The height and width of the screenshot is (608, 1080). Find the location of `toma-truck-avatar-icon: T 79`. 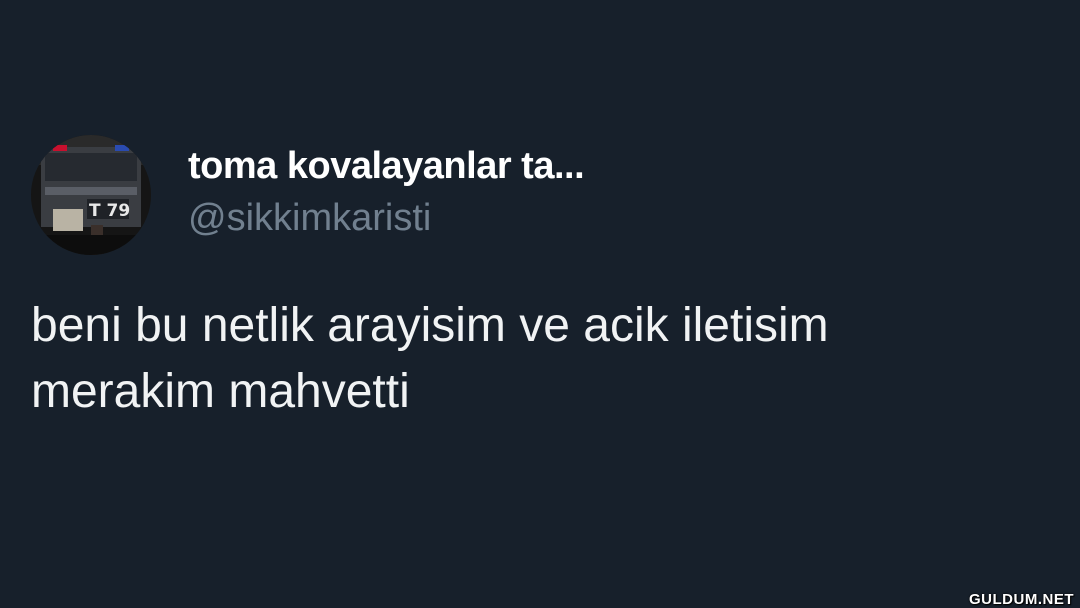

toma-truck-avatar-icon: T 79 is located at coordinates (91, 195).